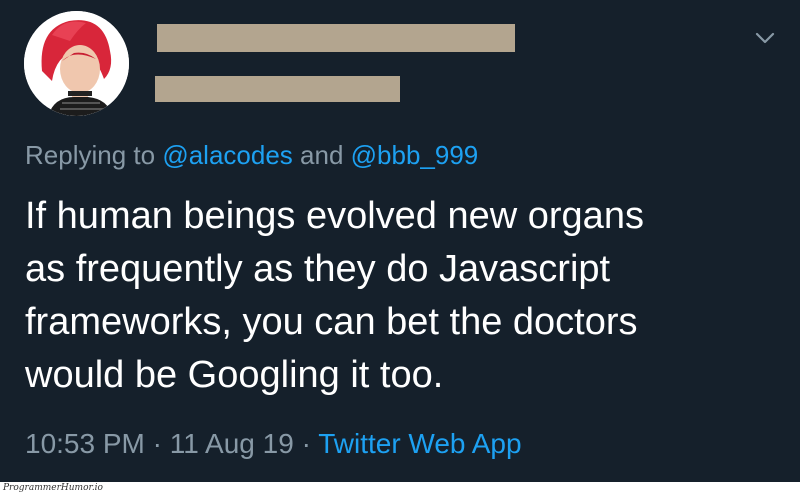 This screenshot has width=800, height=494. What do you see at coordinates (334, 216) in the screenshot?
I see `tweet-text-line: If human beings evolved new organs` at bounding box center [334, 216].